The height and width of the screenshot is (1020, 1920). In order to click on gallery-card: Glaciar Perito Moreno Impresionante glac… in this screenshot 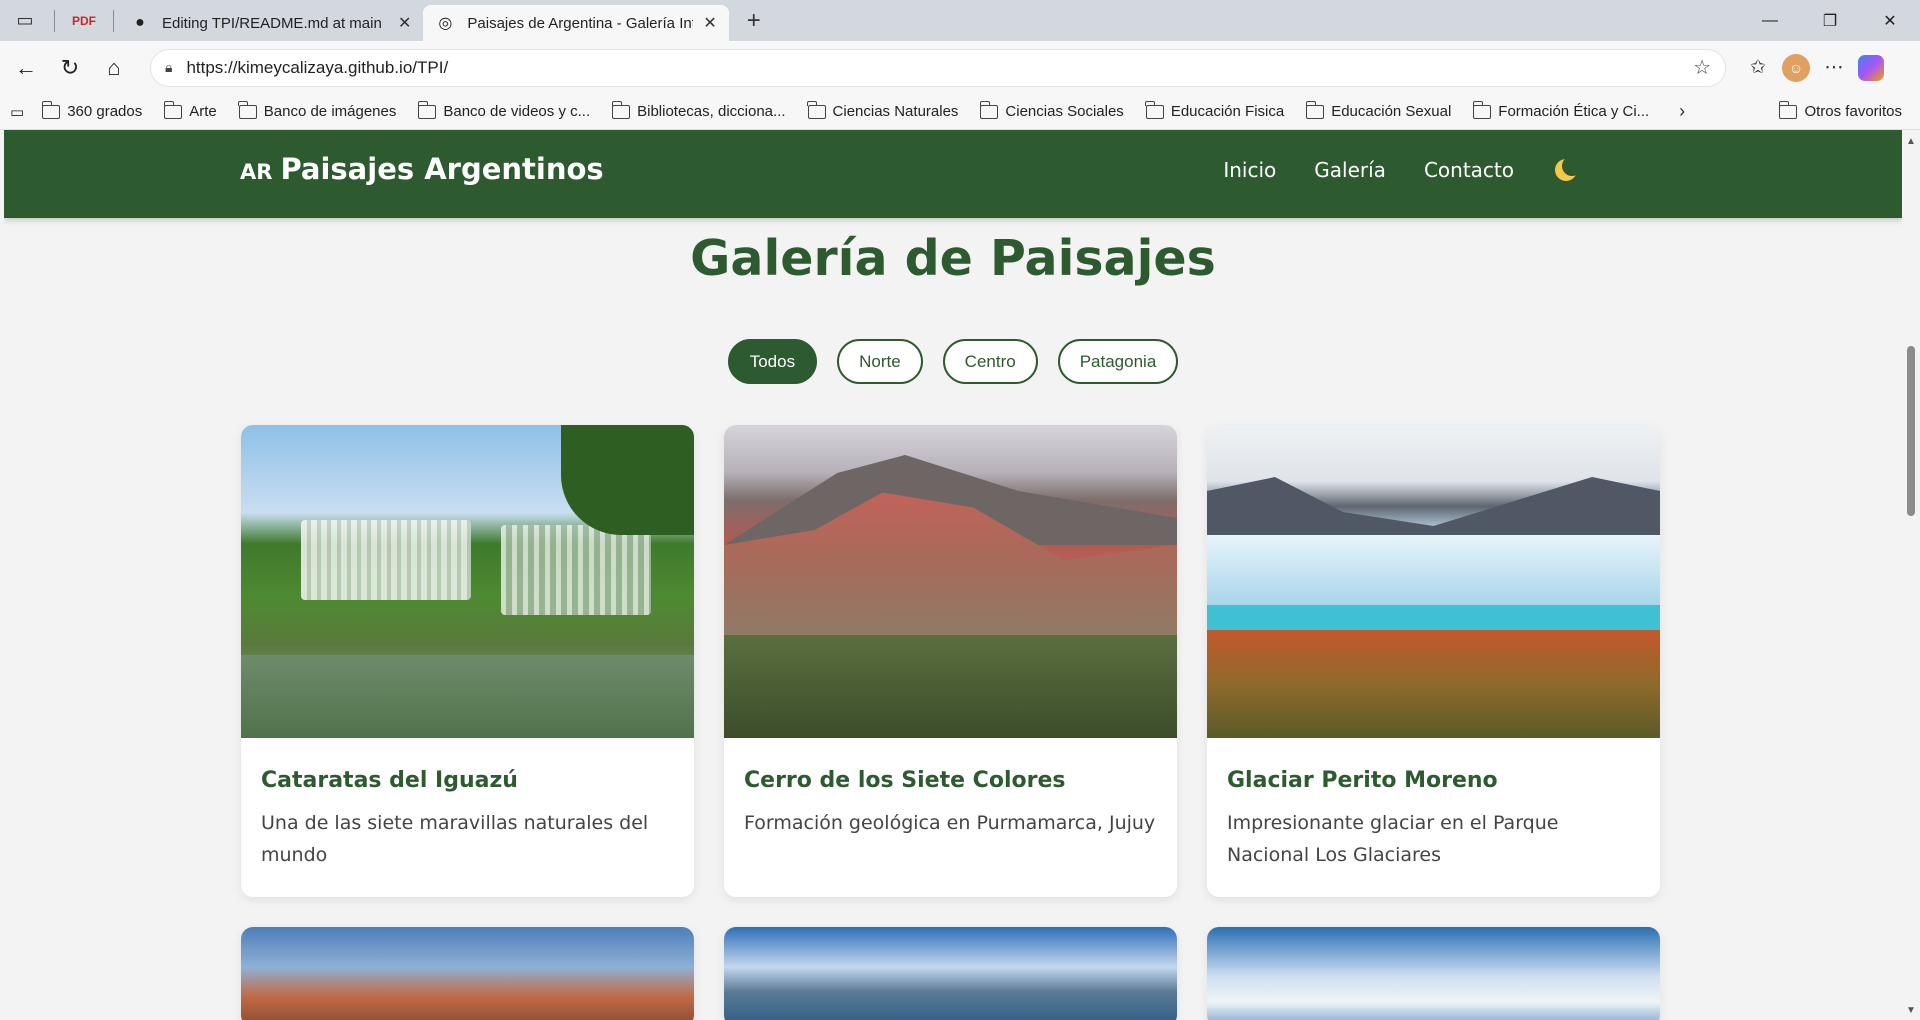, I will do `click(1433, 661)`.